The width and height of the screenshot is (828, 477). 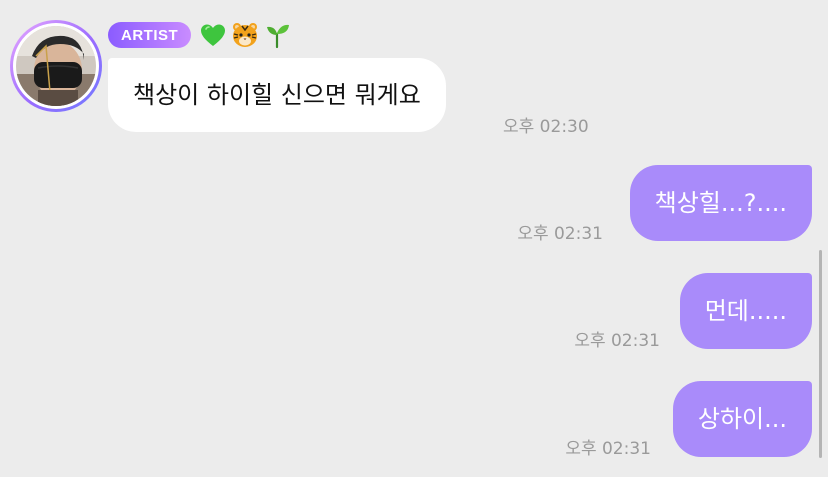 I want to click on sender-header: ARTIST, so click(x=199, y=35).